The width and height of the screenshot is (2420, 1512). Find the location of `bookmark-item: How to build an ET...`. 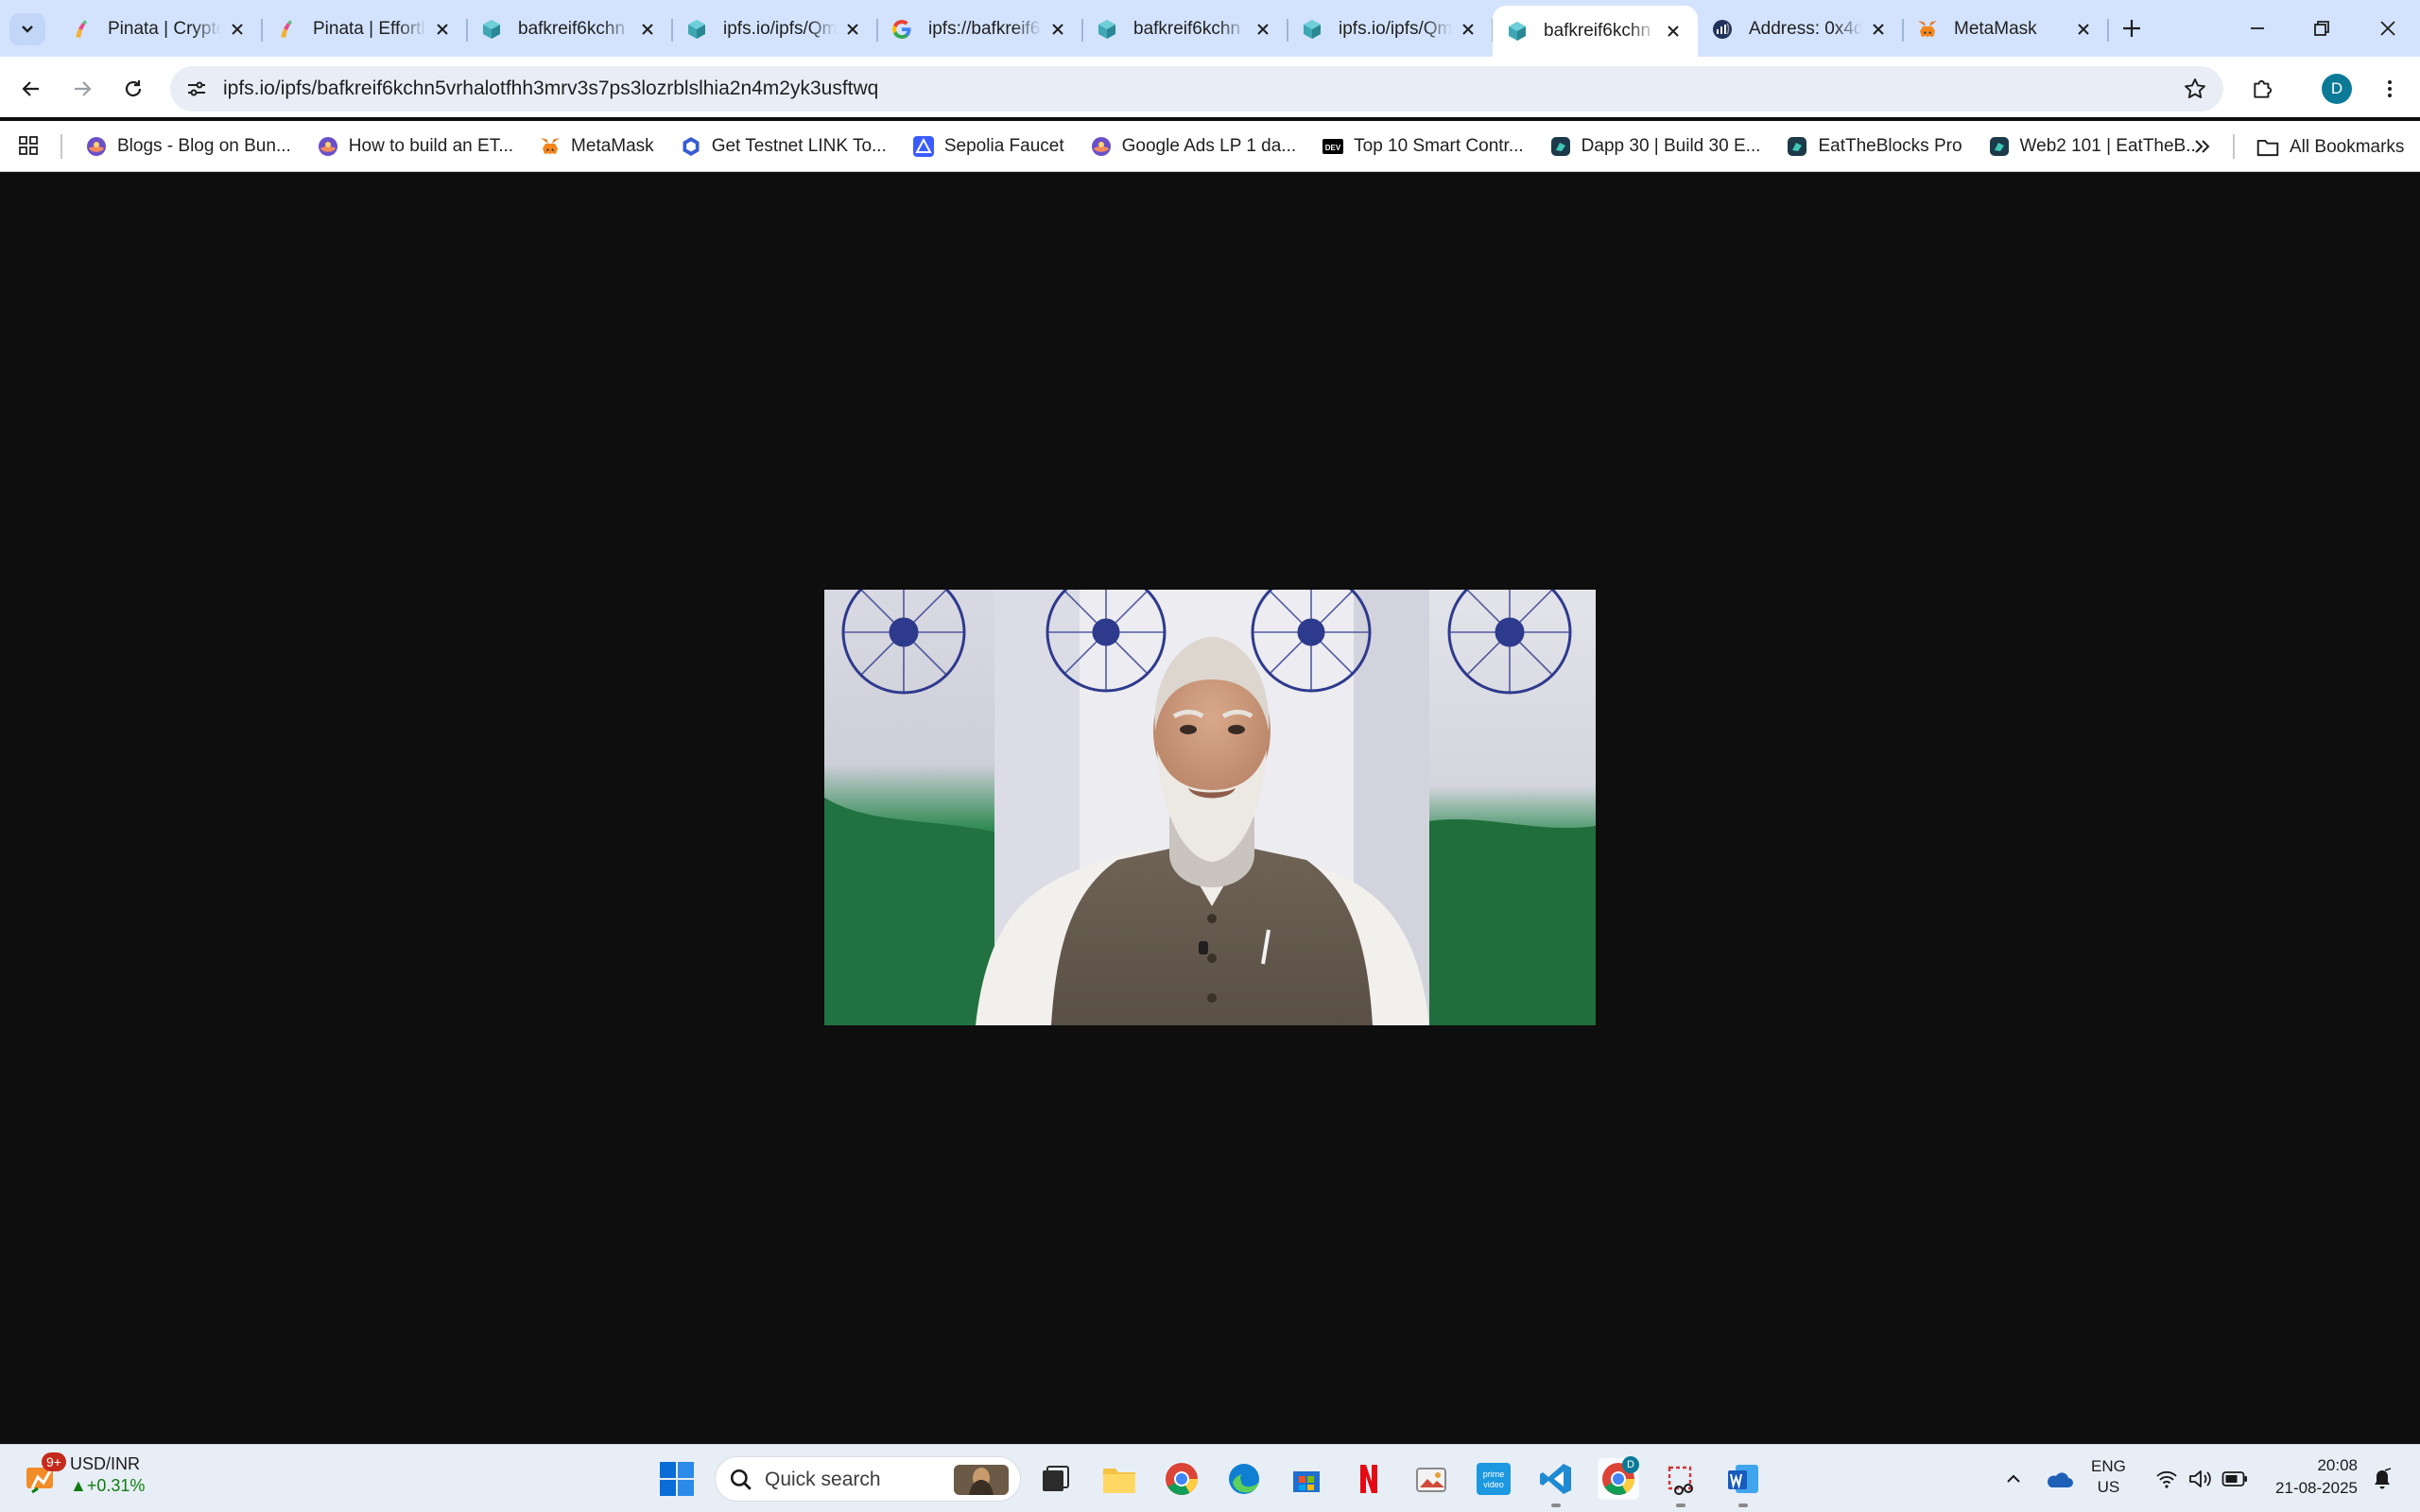

bookmark-item: How to build an ET... is located at coordinates (415, 146).